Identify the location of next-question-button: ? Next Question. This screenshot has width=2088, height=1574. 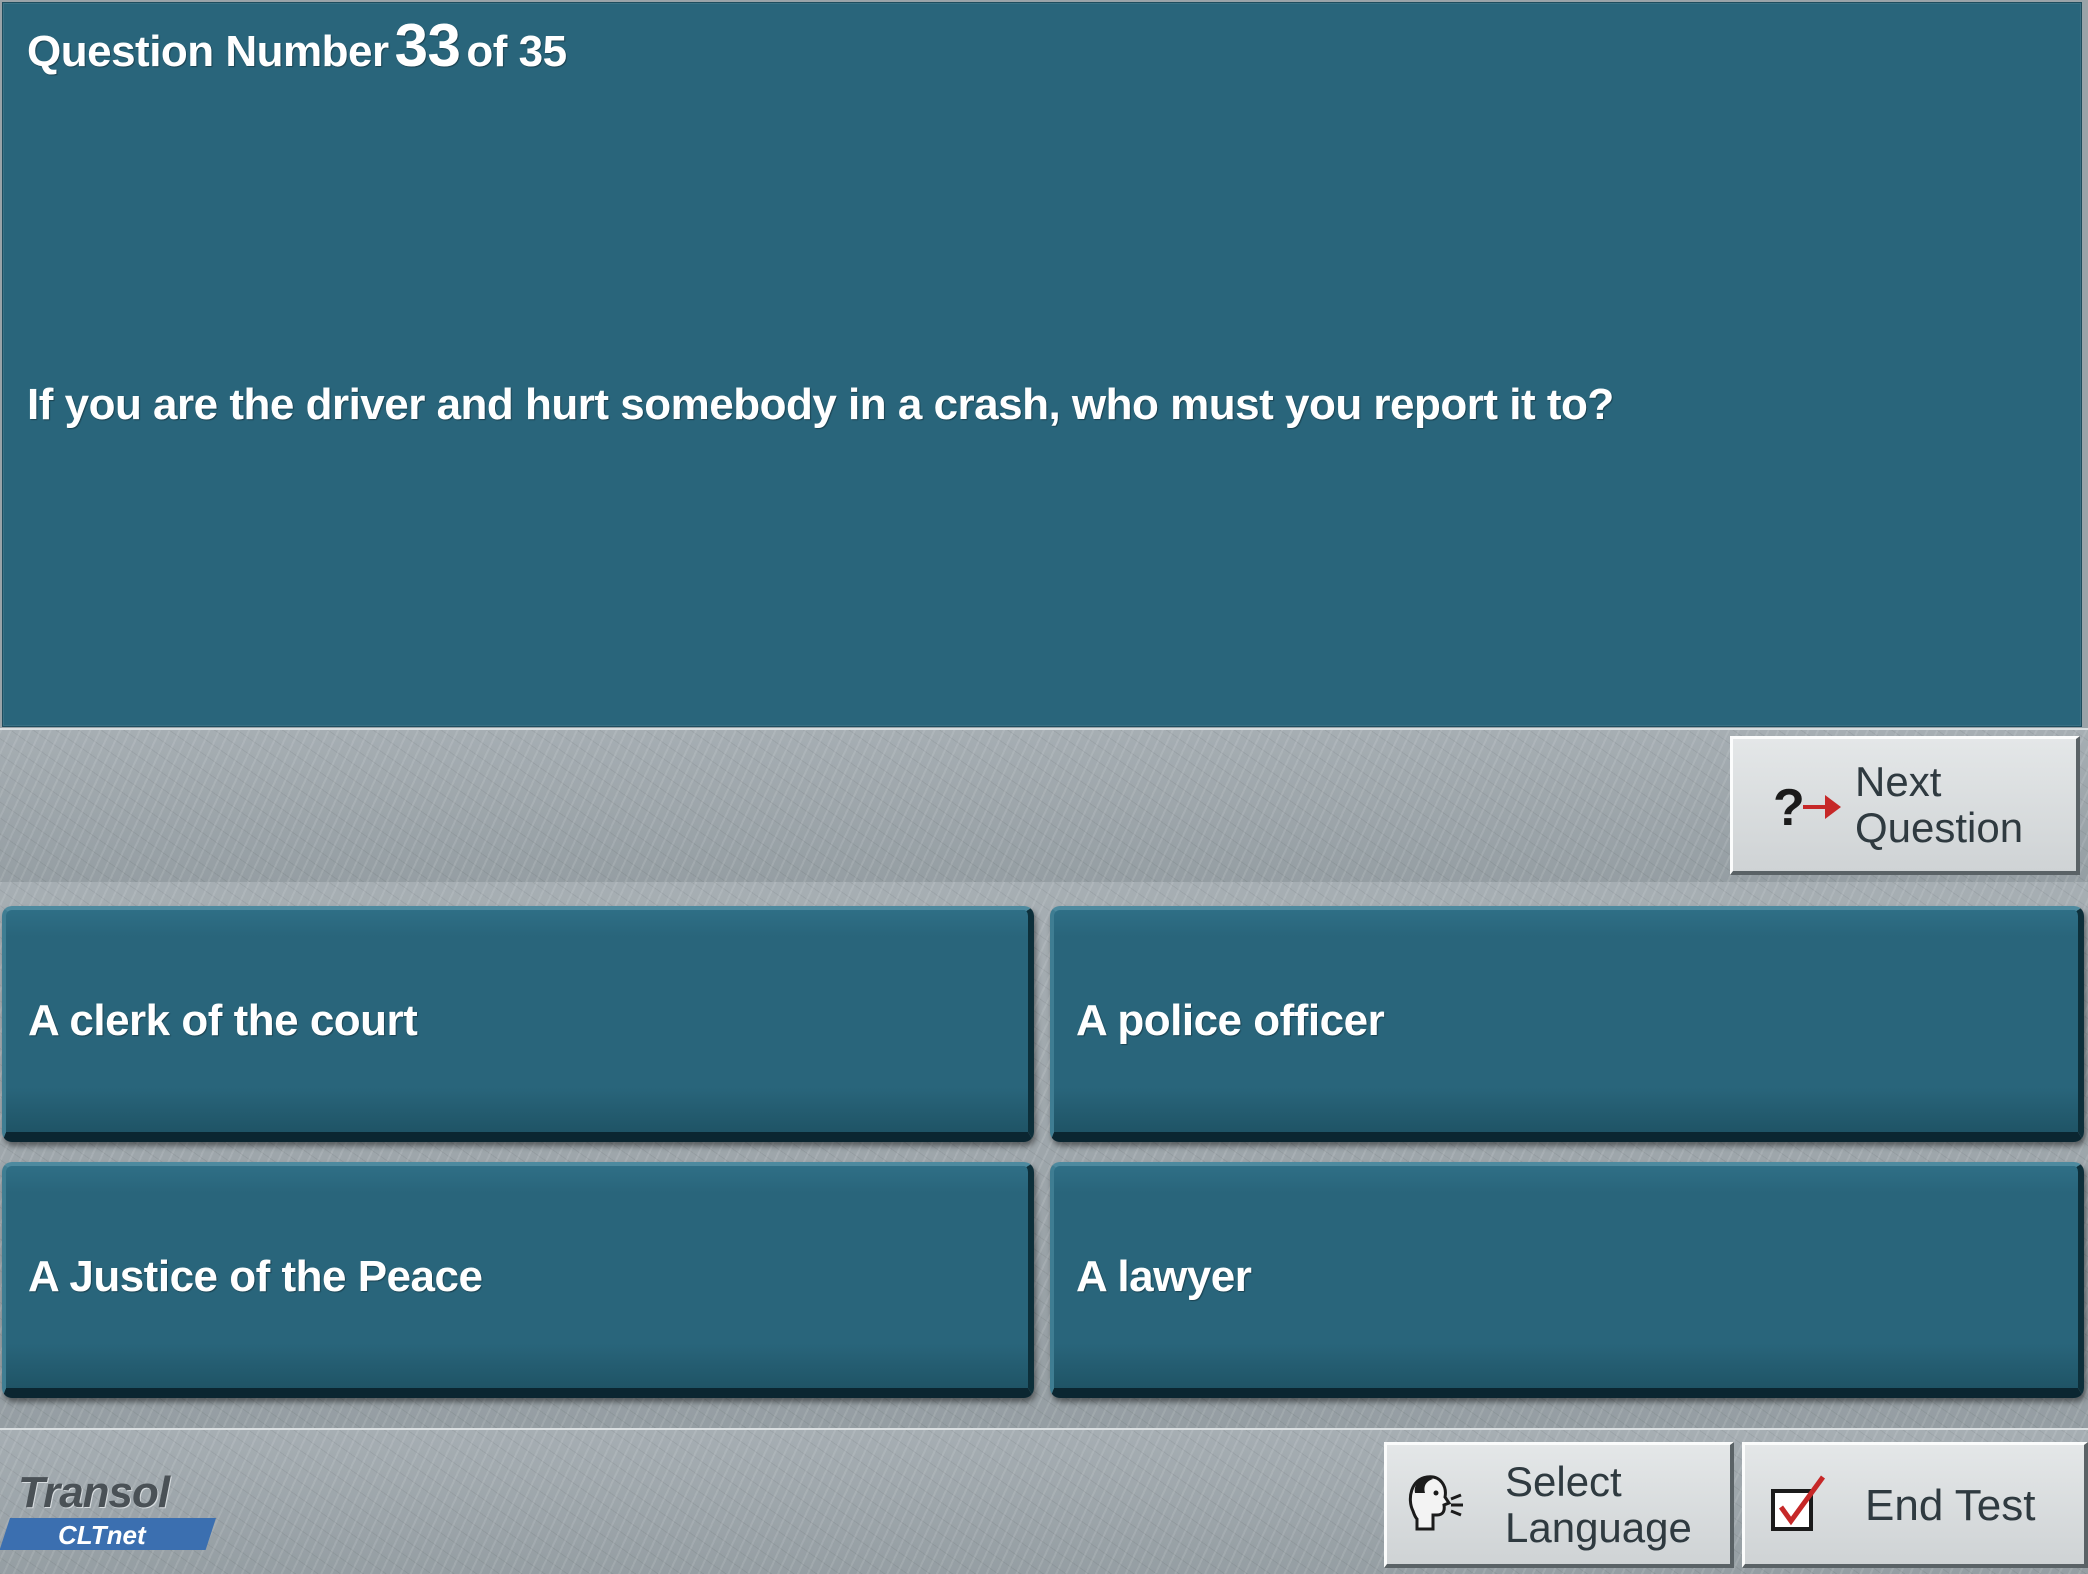
(1905, 805).